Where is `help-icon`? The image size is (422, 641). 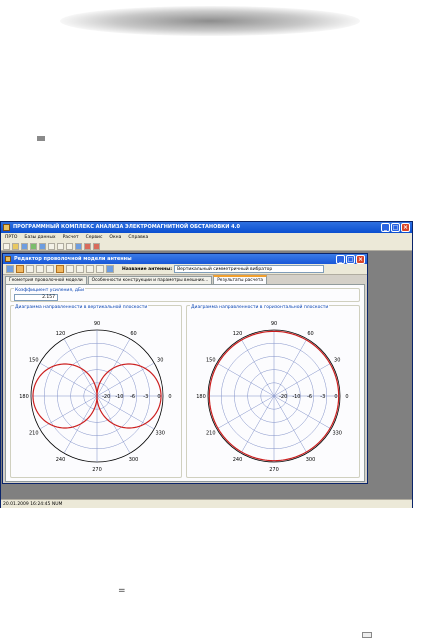
help-icon is located at coordinates (96, 246).